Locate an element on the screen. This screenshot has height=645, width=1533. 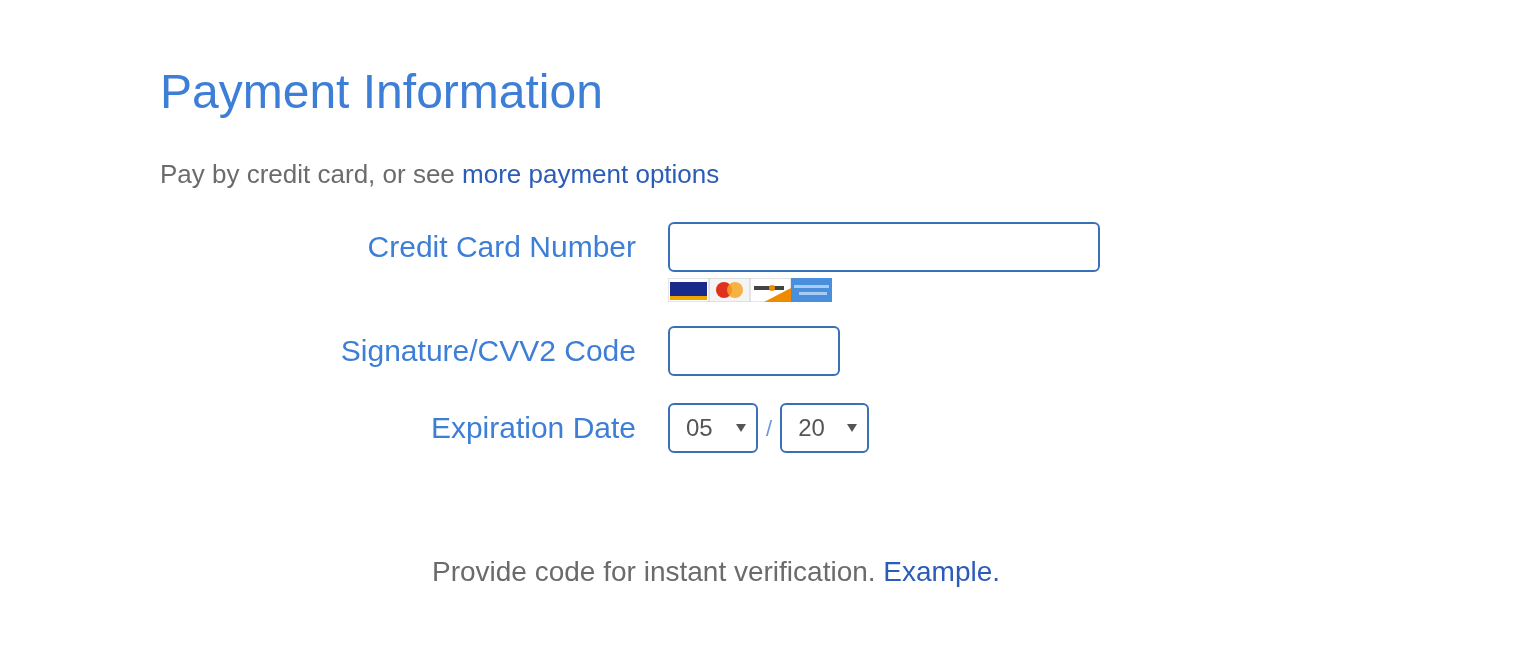
field-label: Credit Card Number is located at coordinates (501, 247).